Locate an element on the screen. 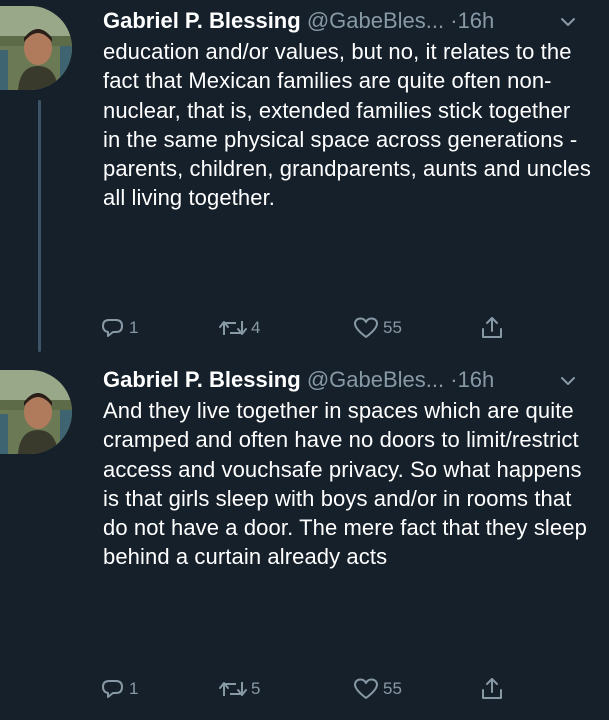  retweet-button: 4 is located at coordinates (239, 328).